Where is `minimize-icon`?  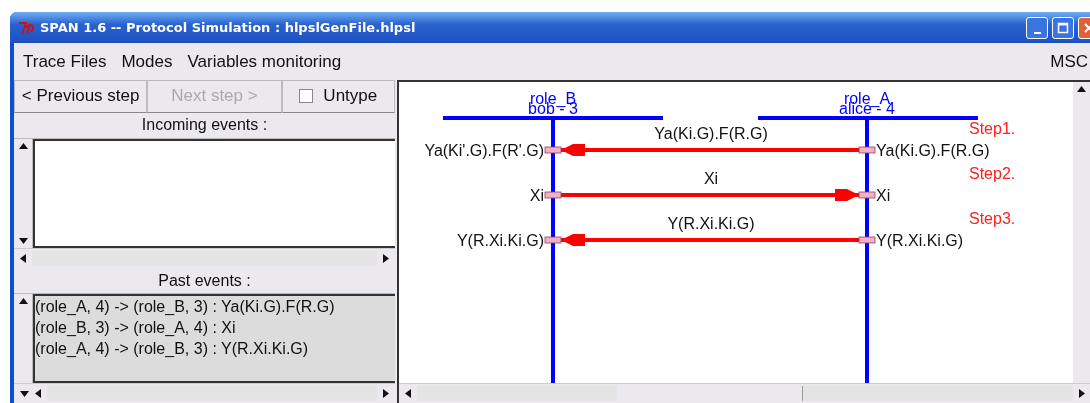
minimize-icon is located at coordinates (1037, 32).